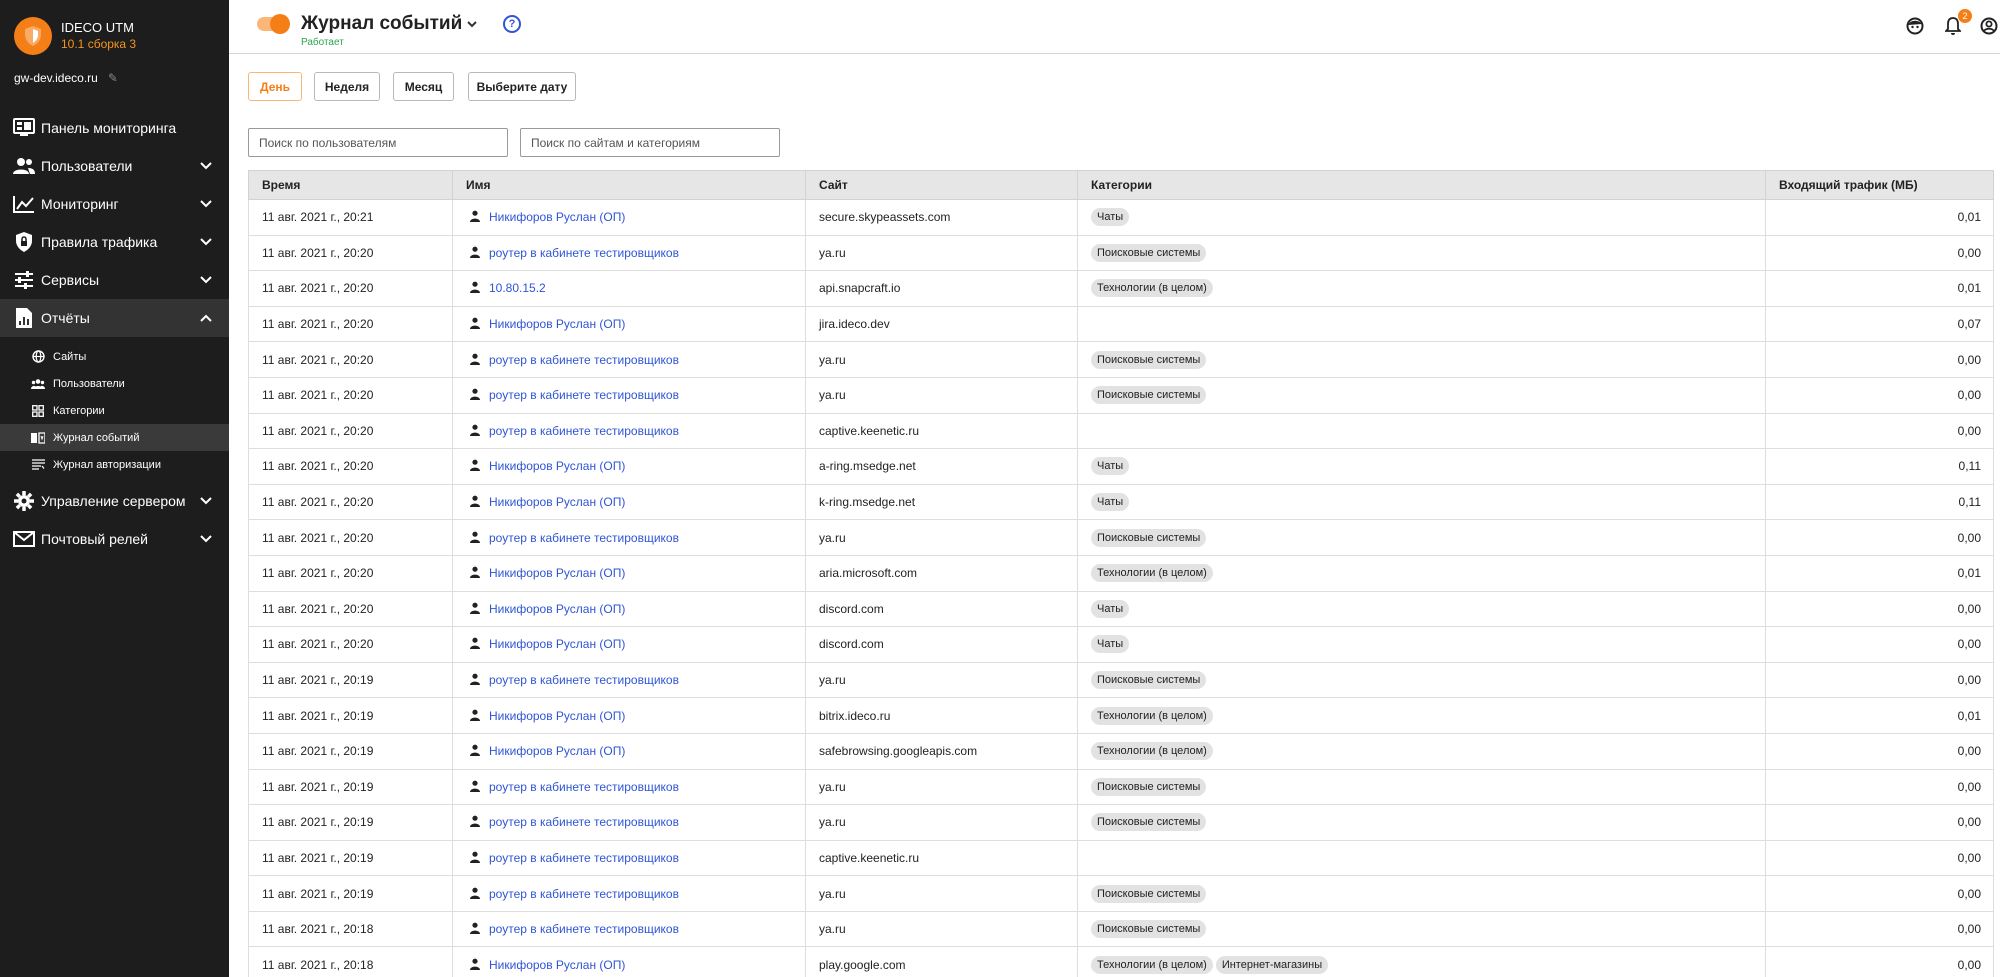  I want to click on sidebar-subitem-label: Журнал авторизации, so click(107, 464).